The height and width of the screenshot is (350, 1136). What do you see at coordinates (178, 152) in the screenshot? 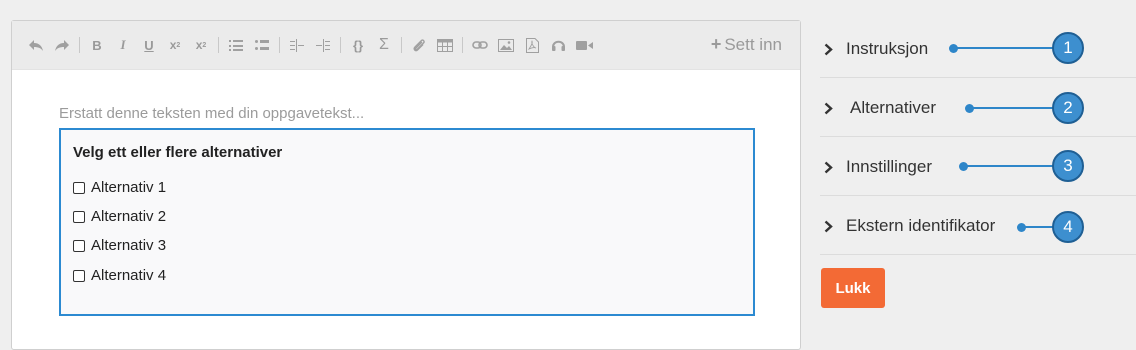
I see `question-title: Velg ett eller flere alternativer` at bounding box center [178, 152].